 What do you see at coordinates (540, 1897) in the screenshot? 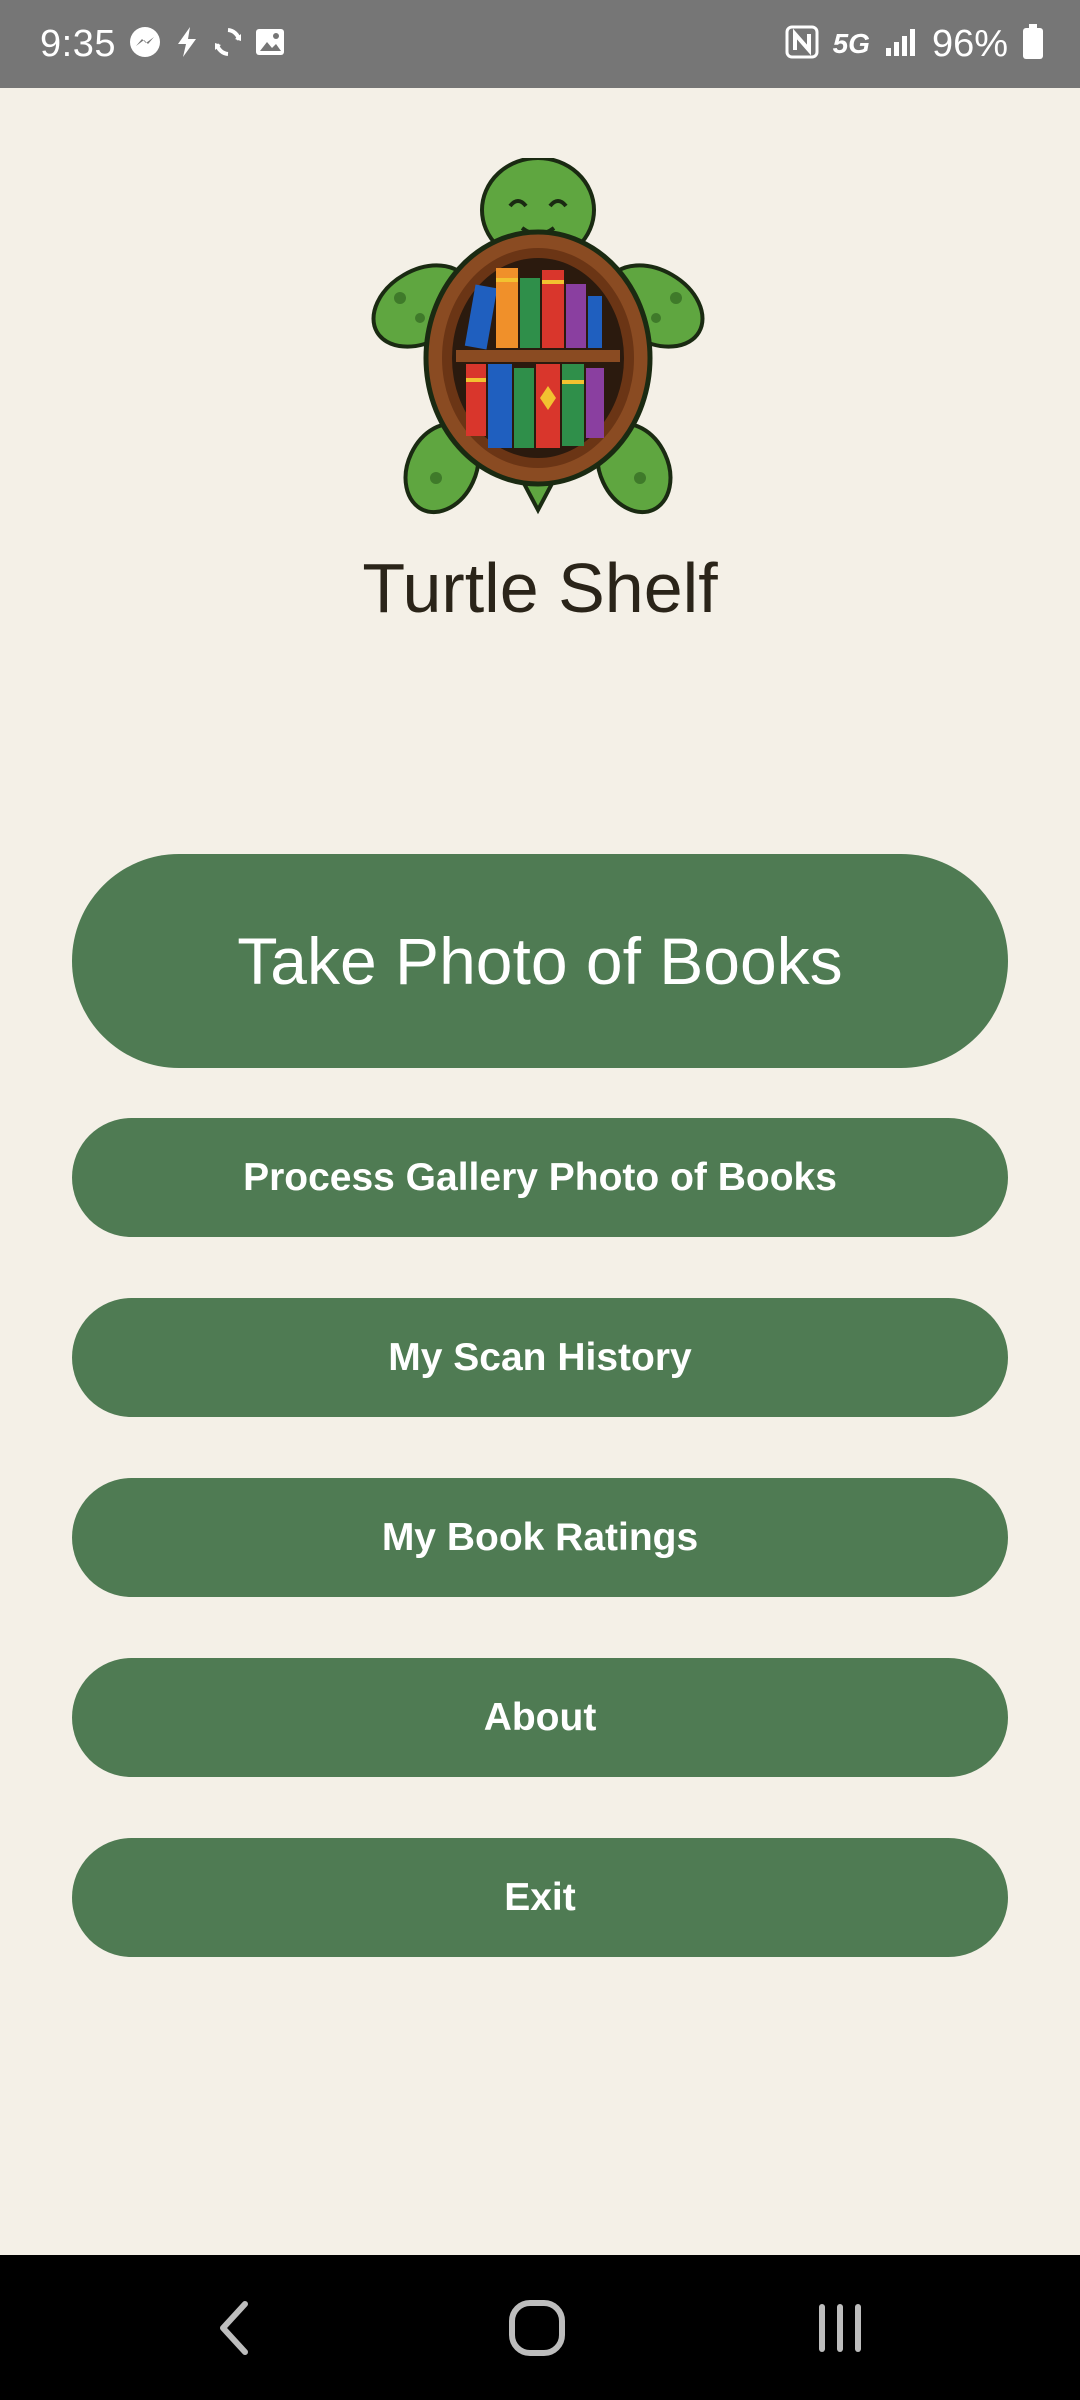
I see `exit-button: Exit` at bounding box center [540, 1897].